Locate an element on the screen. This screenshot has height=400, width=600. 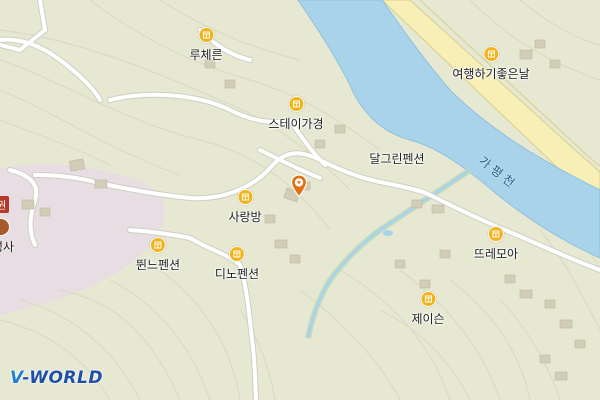
poi-tremoa: 뜨레모아 is located at coordinates (496, 244).